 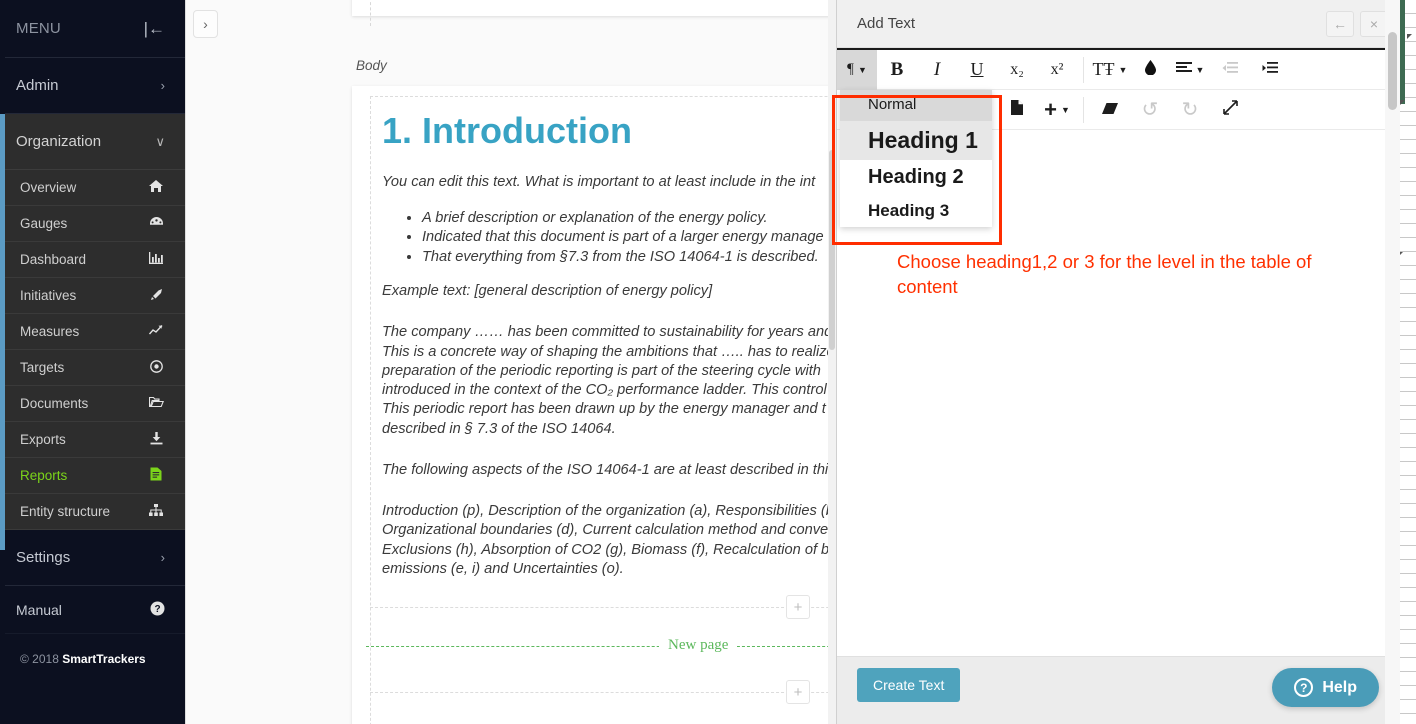 I want to click on dropdown-option-normal: Normal, so click(x=916, y=105).